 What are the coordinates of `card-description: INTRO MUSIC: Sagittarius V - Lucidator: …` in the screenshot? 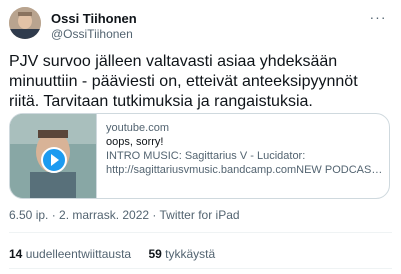 It's located at (245, 163).